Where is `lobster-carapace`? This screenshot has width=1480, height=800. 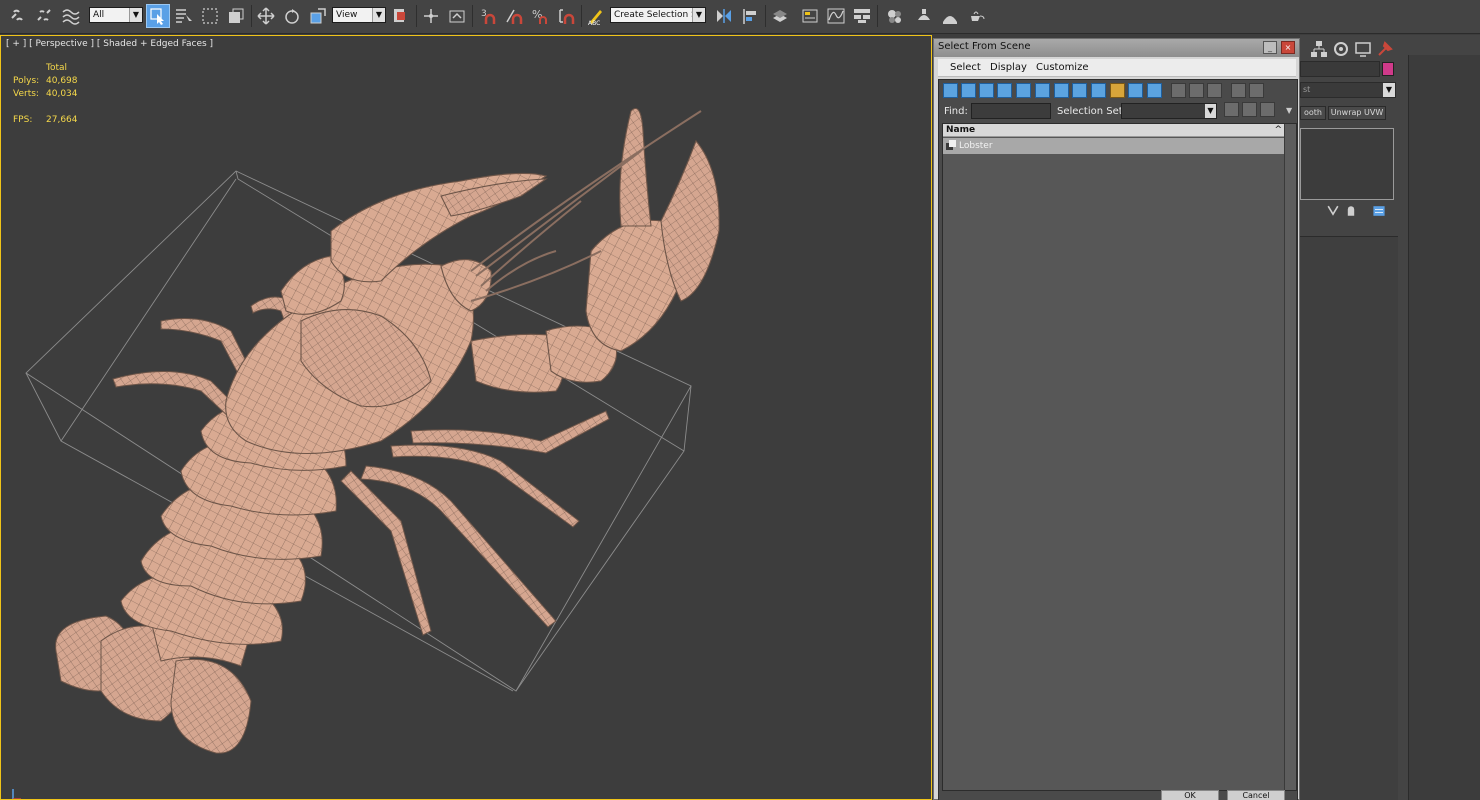 lobster-carapace is located at coordinates (358, 357).